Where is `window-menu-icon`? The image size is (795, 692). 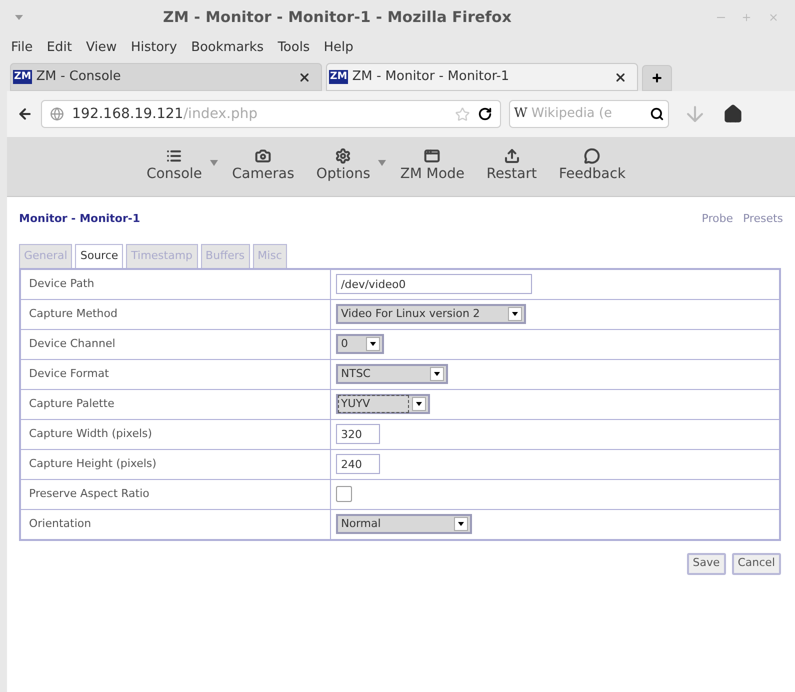 window-menu-icon is located at coordinates (19, 17).